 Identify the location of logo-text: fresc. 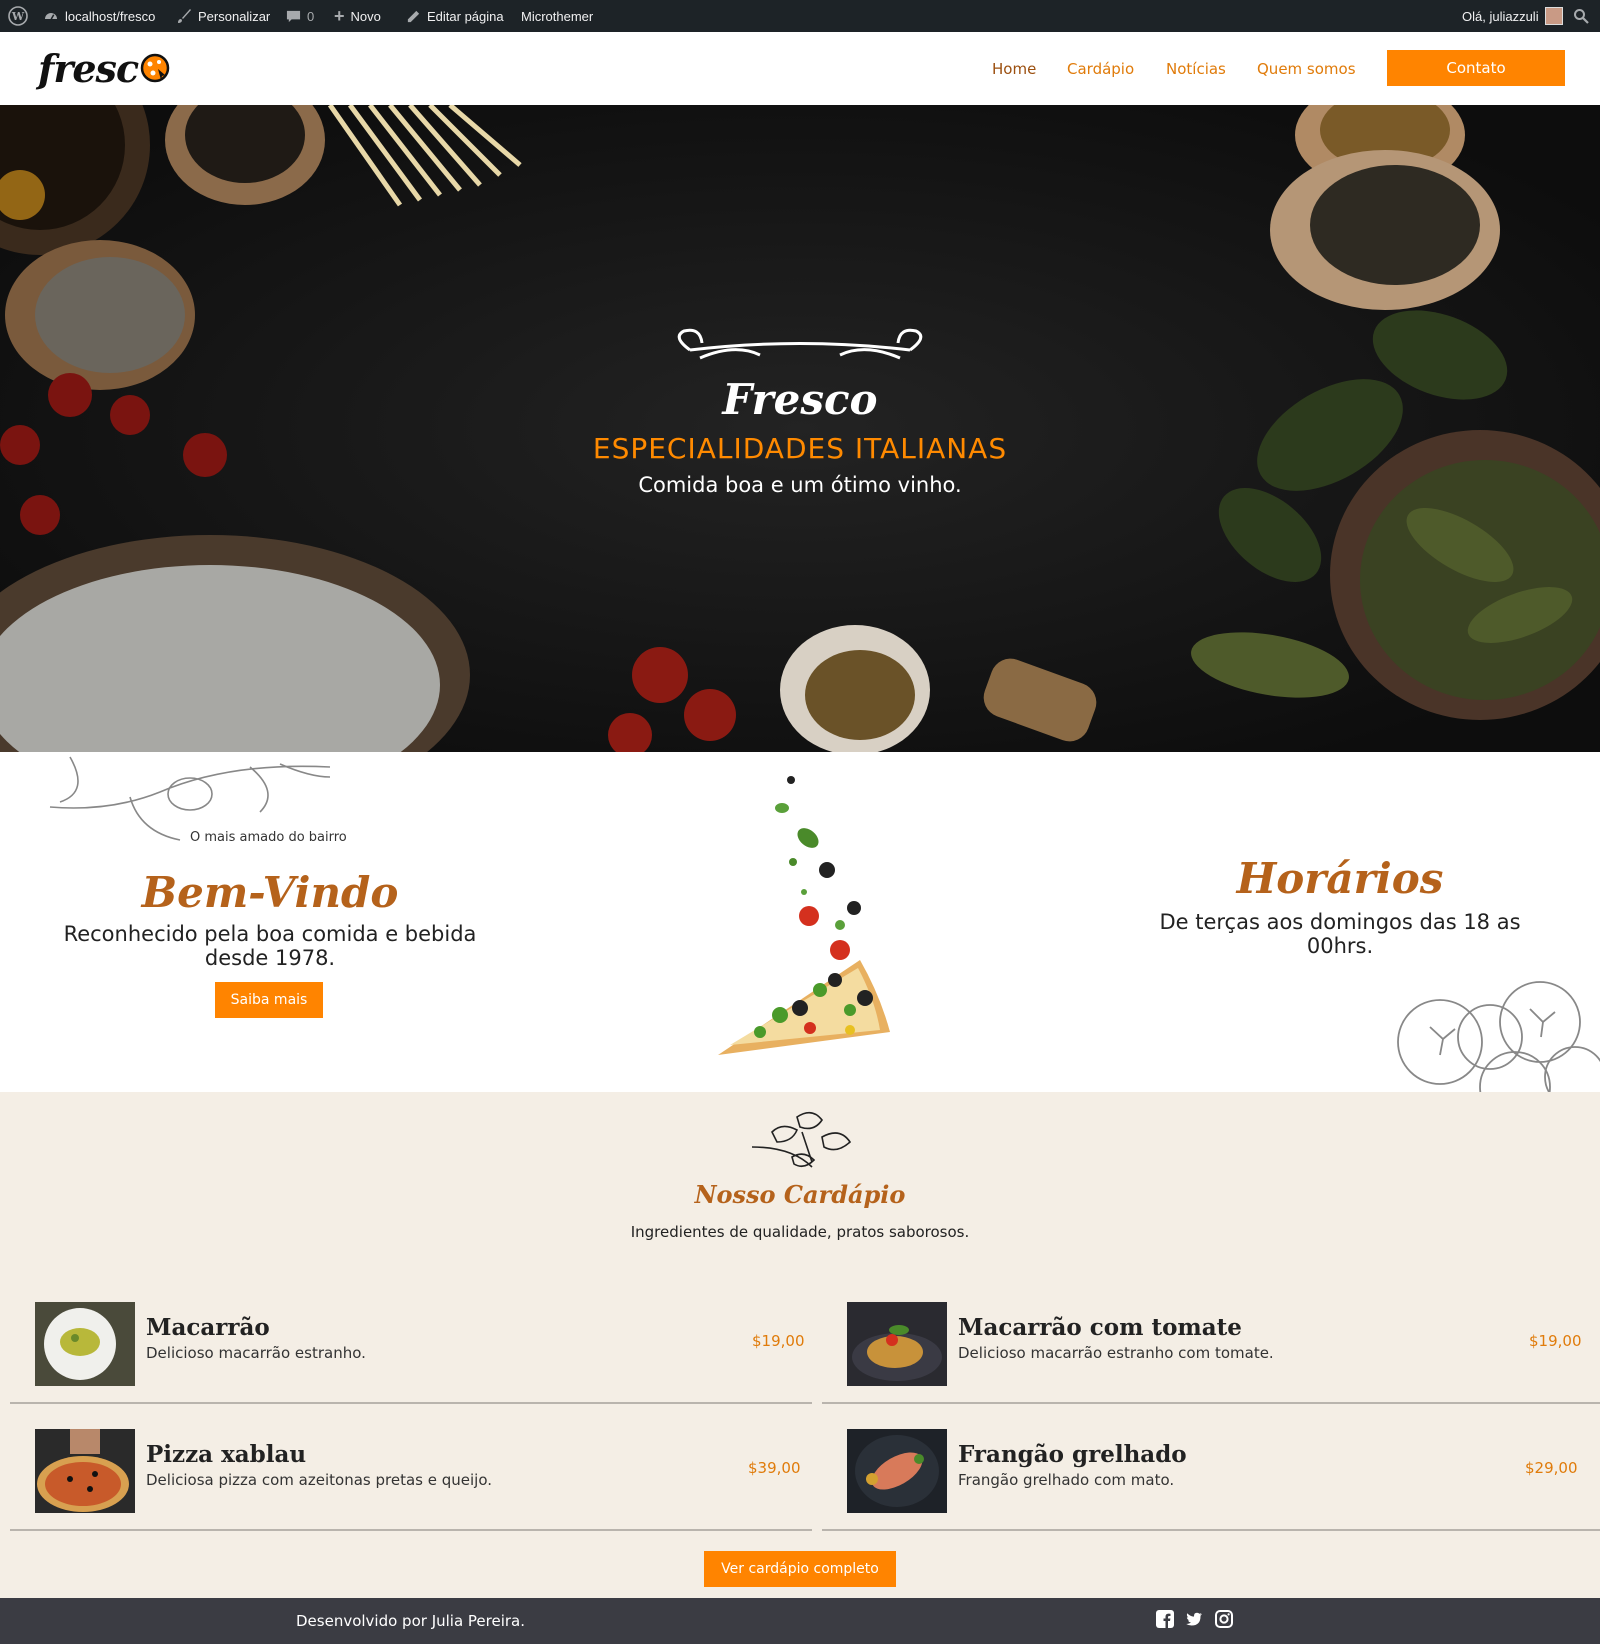
(88, 68).